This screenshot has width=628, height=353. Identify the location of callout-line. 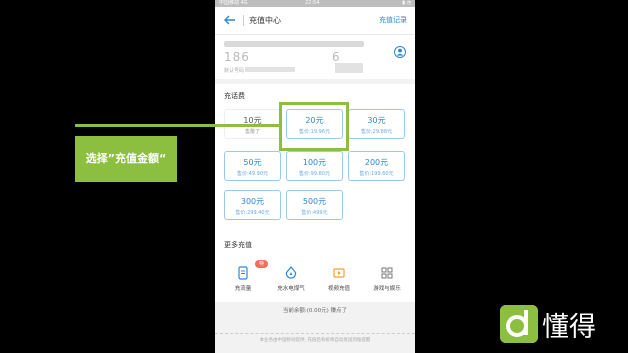
(177, 125).